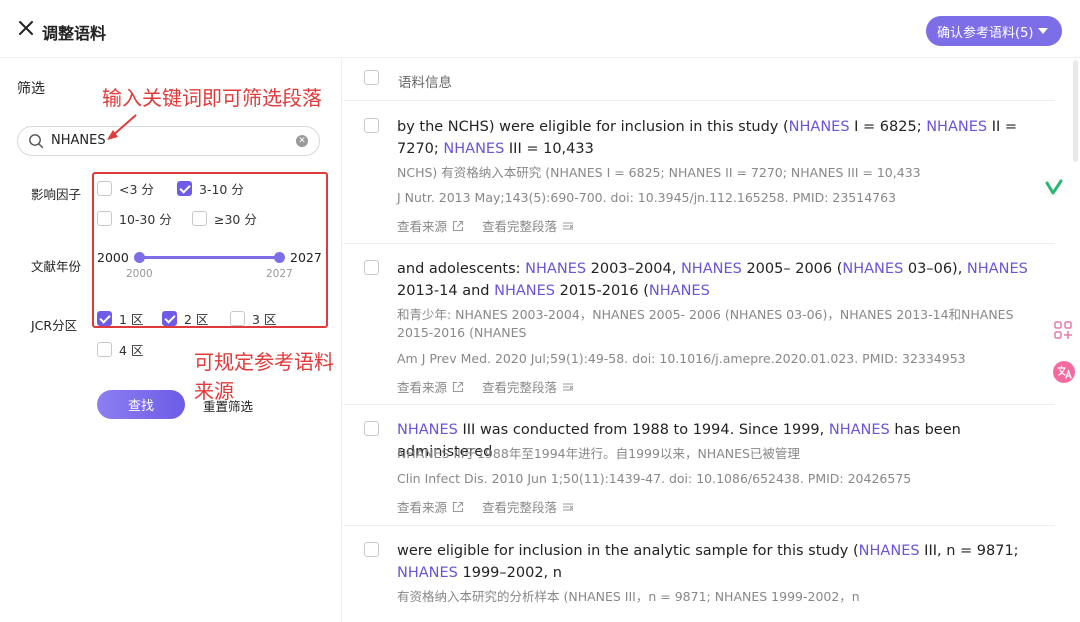 The image size is (1080, 622). What do you see at coordinates (699, 79) in the screenshot?
I see `corpus-list-header: 语料信息` at bounding box center [699, 79].